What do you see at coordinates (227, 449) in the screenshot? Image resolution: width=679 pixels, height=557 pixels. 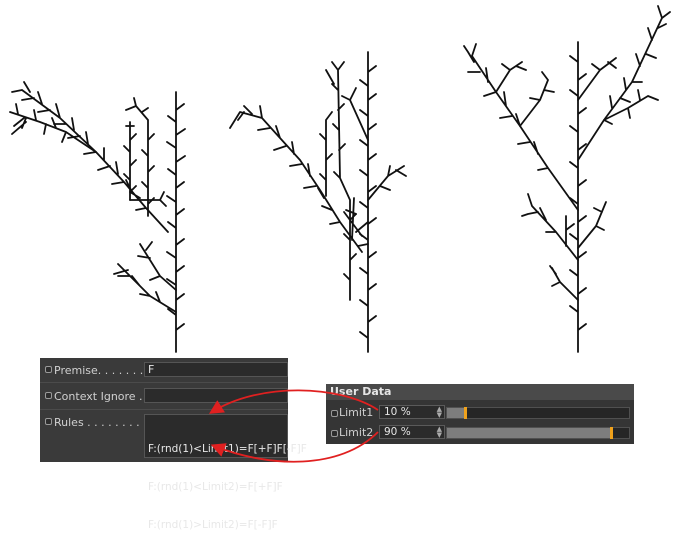 I see `rule-line: F:(rnd(1)<Limit1)=F[+F]F[-F]F` at bounding box center [227, 449].